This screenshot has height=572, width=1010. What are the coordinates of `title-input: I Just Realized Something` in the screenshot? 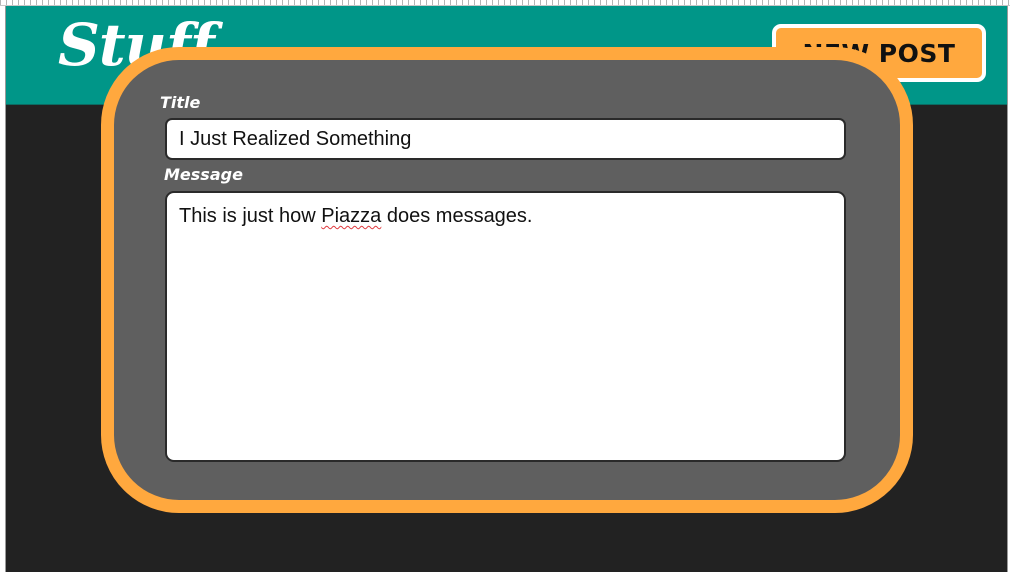 It's located at (505, 139).